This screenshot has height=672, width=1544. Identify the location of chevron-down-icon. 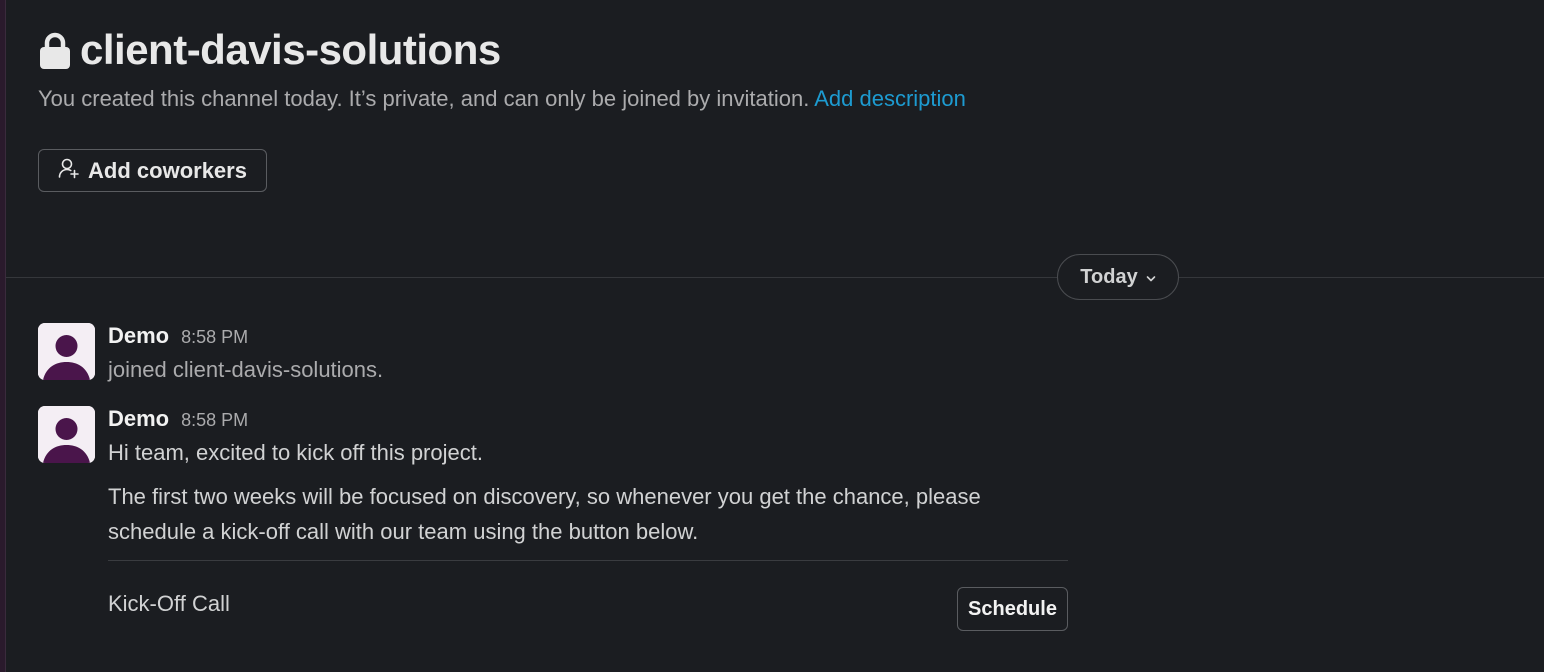
(1151, 277).